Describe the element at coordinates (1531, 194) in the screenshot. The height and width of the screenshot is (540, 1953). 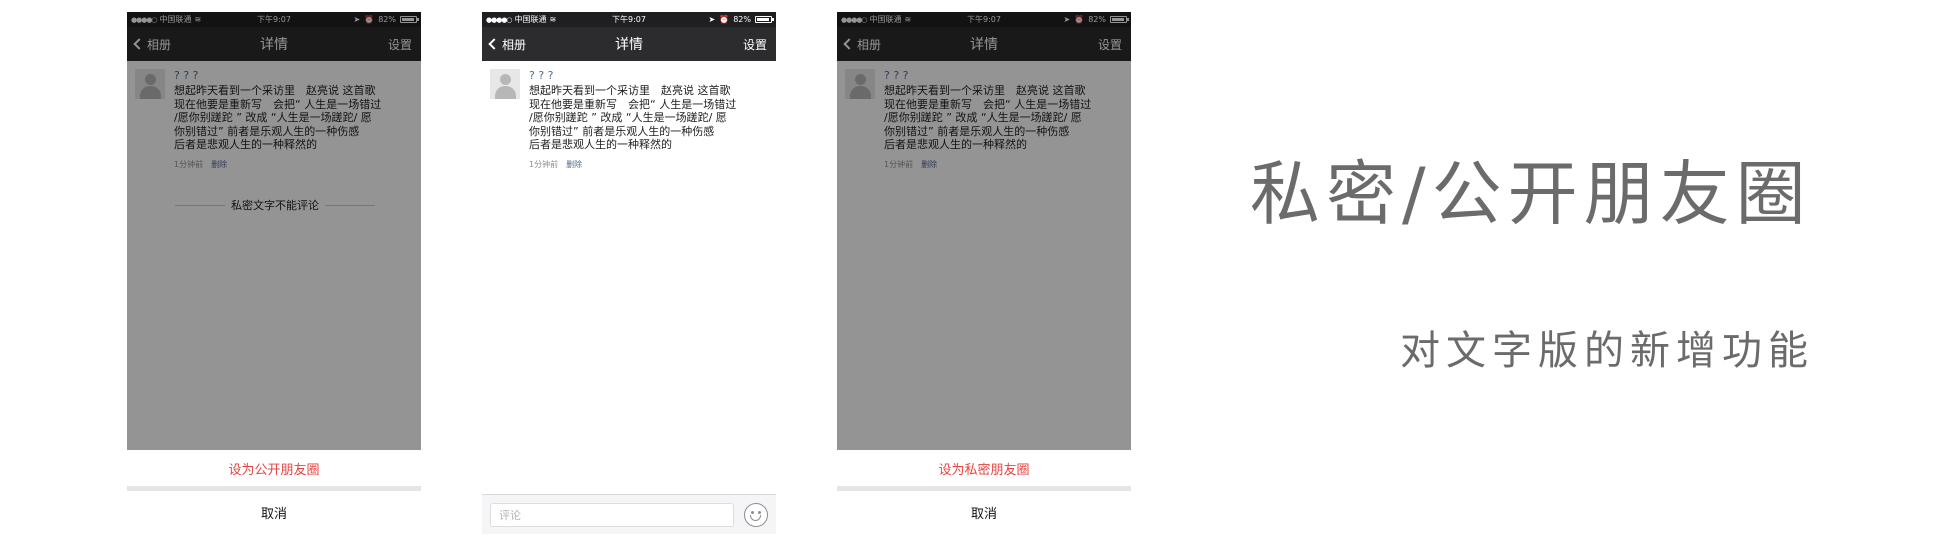
I see `feature-headline: 私密/公开朋友圈` at that location.